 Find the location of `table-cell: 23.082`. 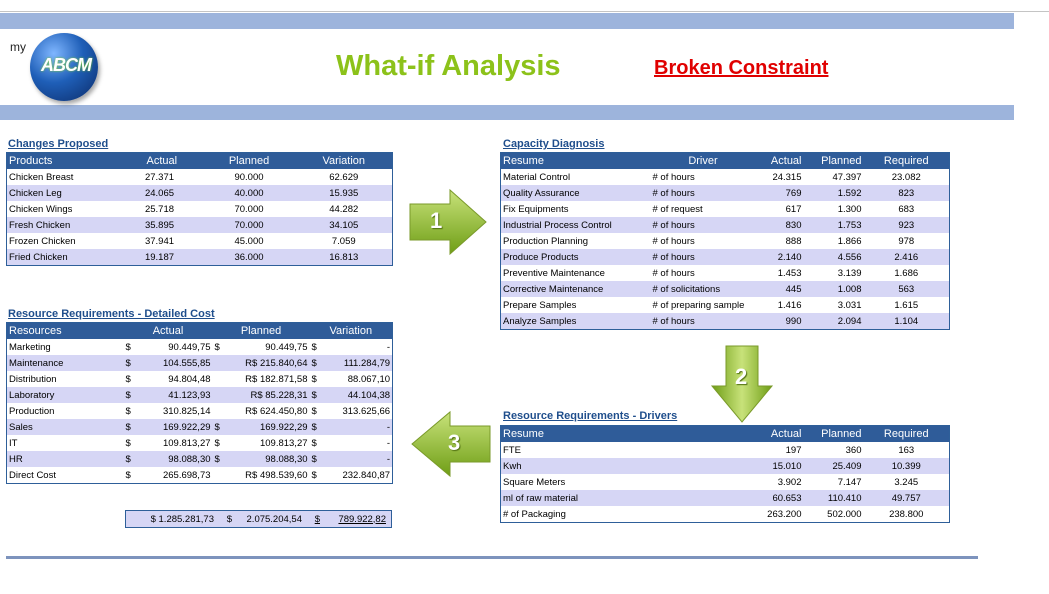

table-cell: 23.082 is located at coordinates (906, 177).